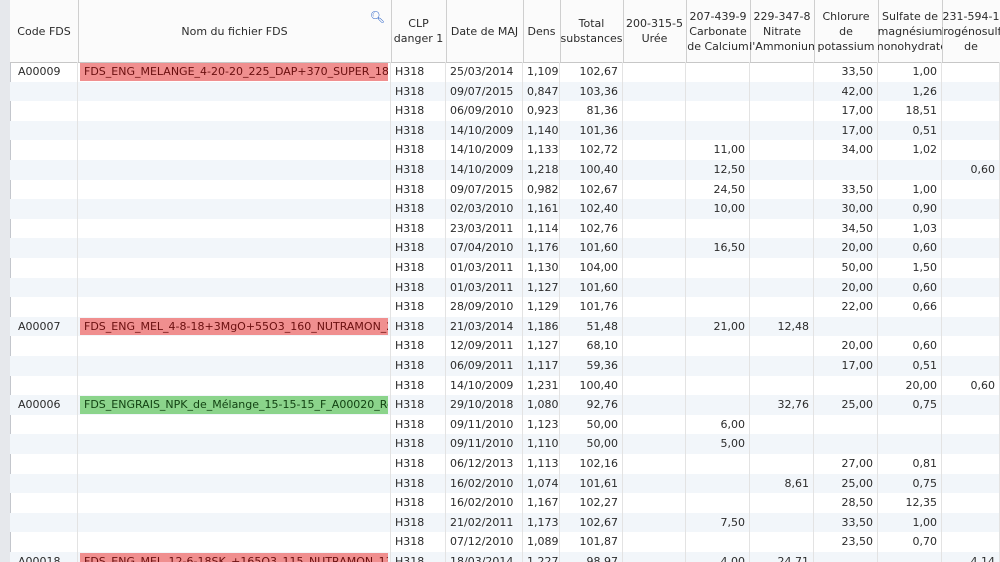 This screenshot has width=1000, height=562. Describe the element at coordinates (718, 189) in the screenshot. I see `cell-carbonate: 24,50` at that location.